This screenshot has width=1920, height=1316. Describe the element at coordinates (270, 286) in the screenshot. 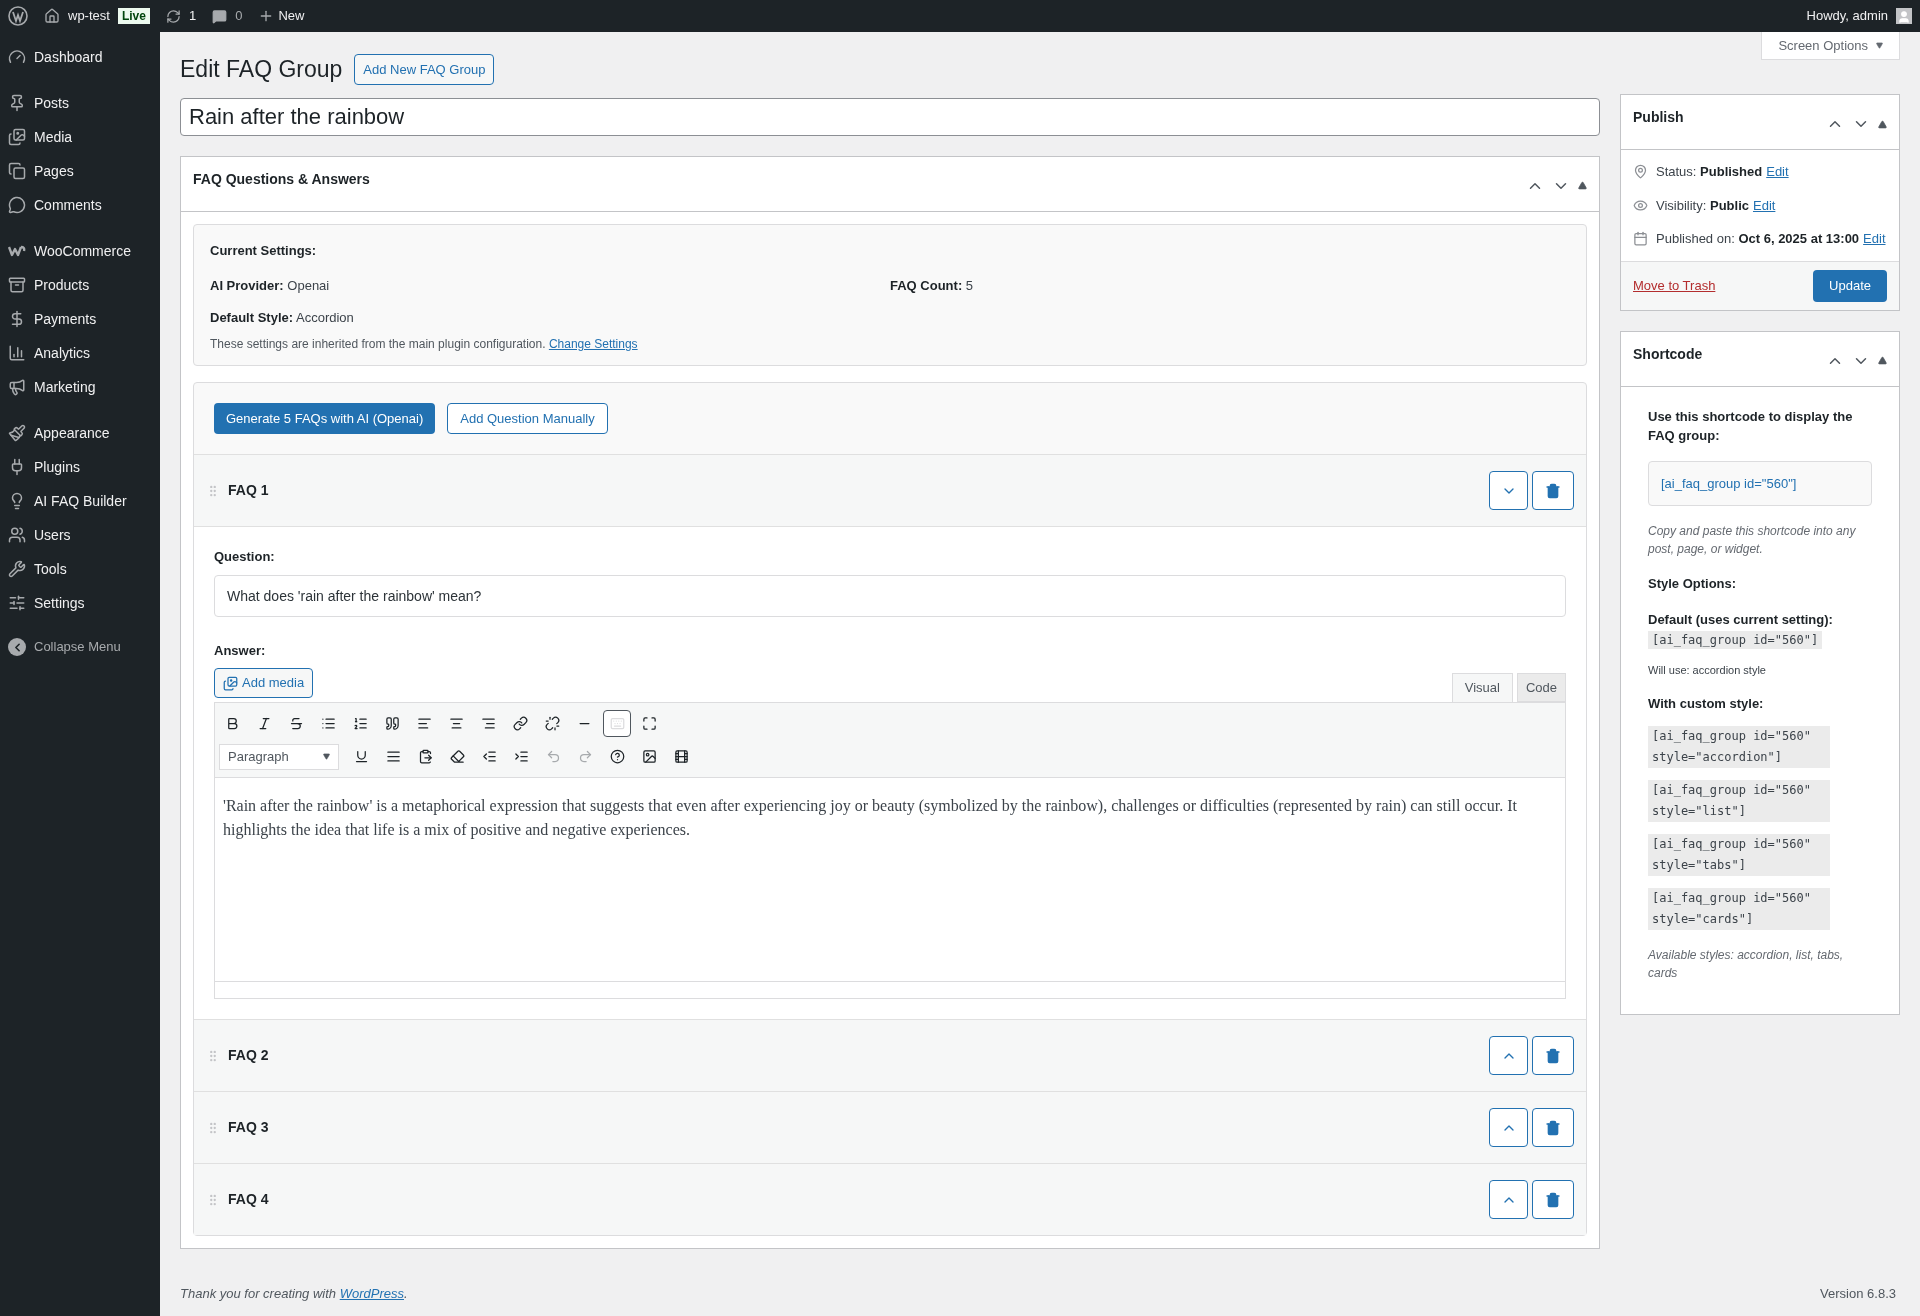

I see `provider-text: AI Provider: Openai` at that location.